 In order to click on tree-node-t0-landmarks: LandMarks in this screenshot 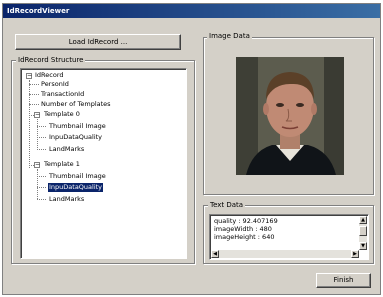, I will do `click(66, 149)`.